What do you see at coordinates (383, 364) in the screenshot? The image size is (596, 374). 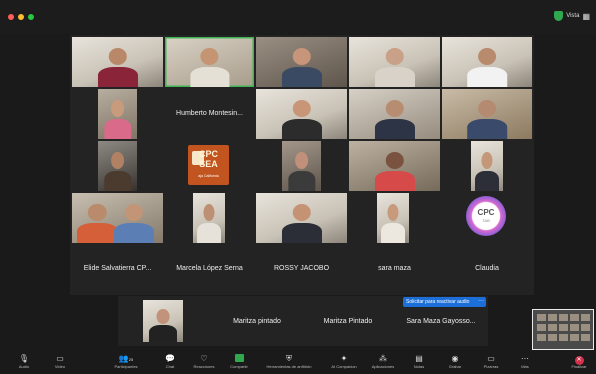 I see `apps-button: ⁂ Aplicaciones` at bounding box center [383, 364].